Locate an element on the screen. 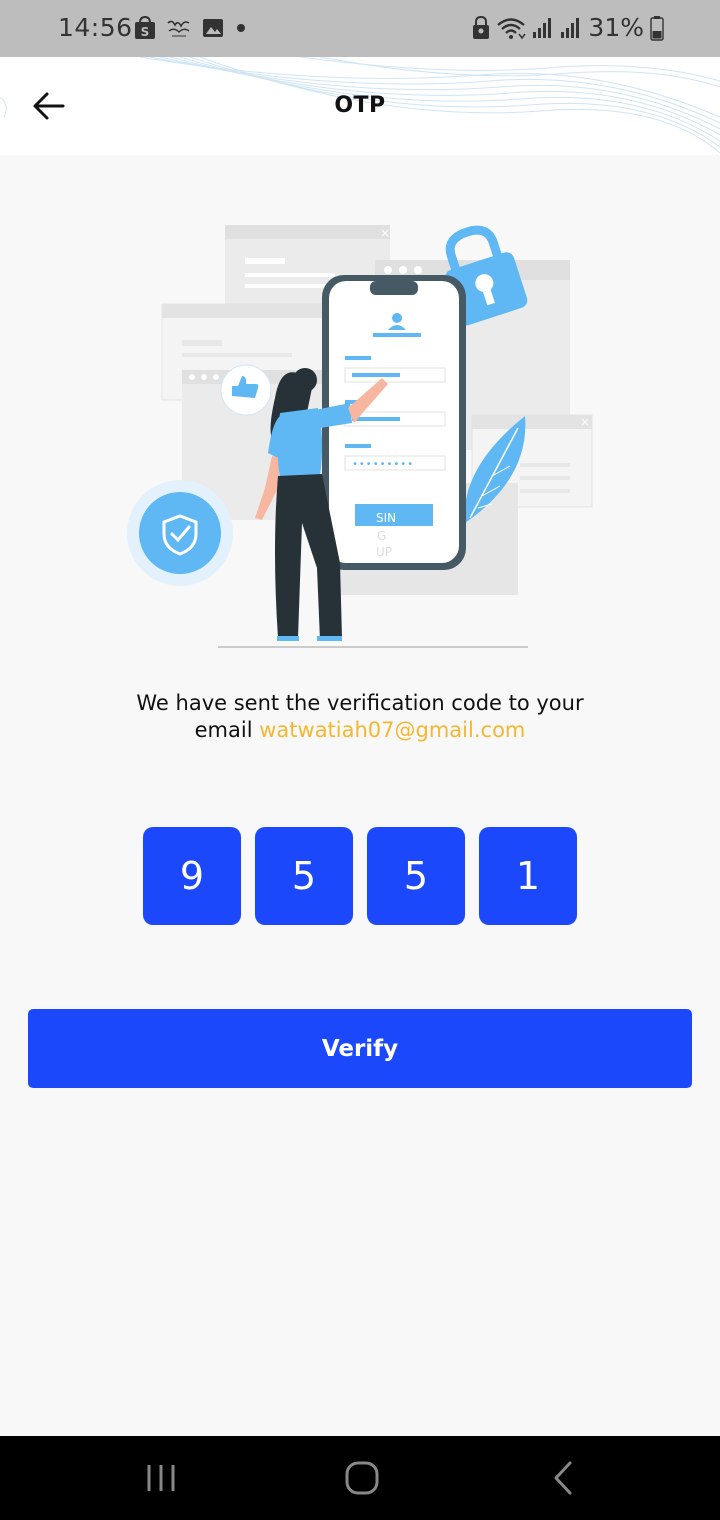 This screenshot has width=720, height=1520. gallery-icon is located at coordinates (213, 28).